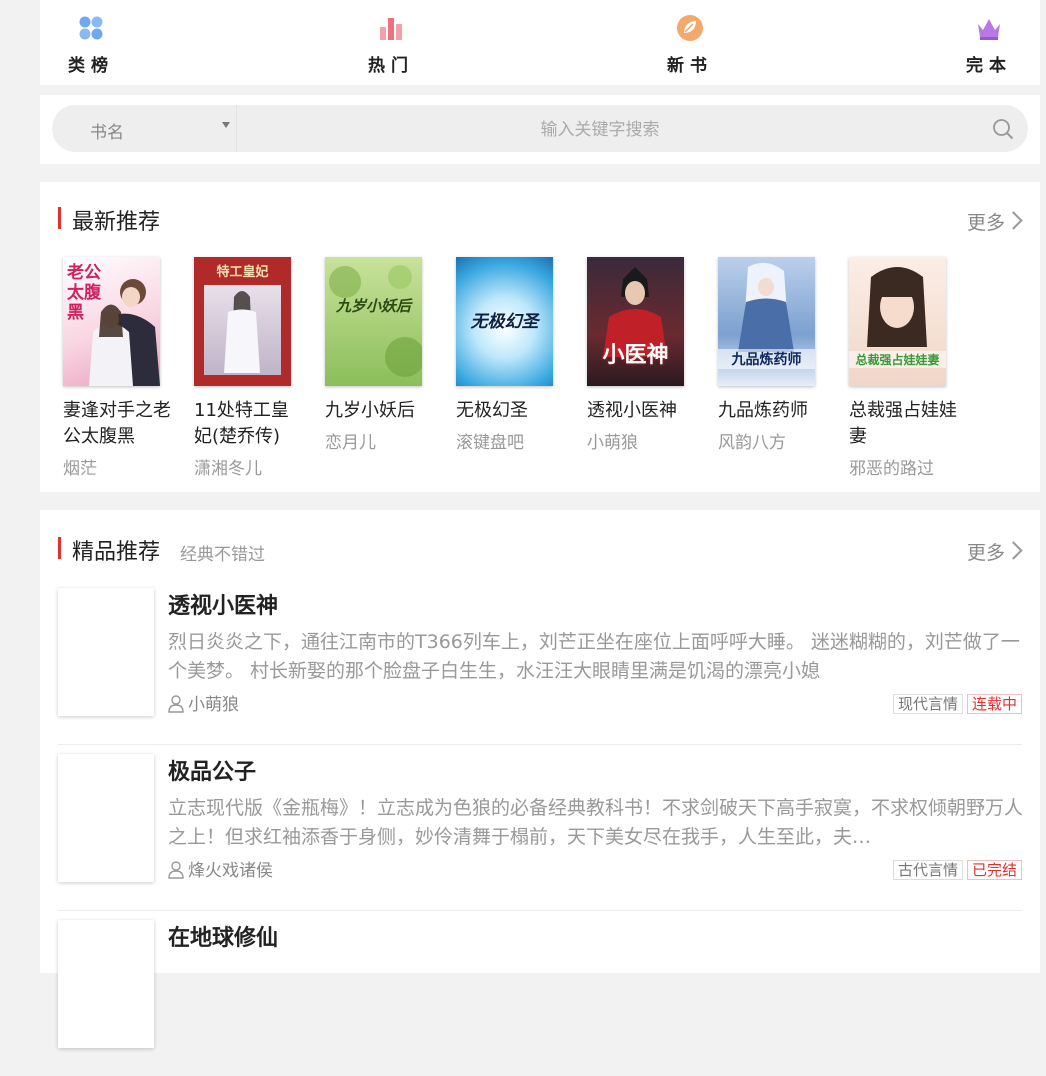  I want to click on search-panel: 书名, so click(540, 129).